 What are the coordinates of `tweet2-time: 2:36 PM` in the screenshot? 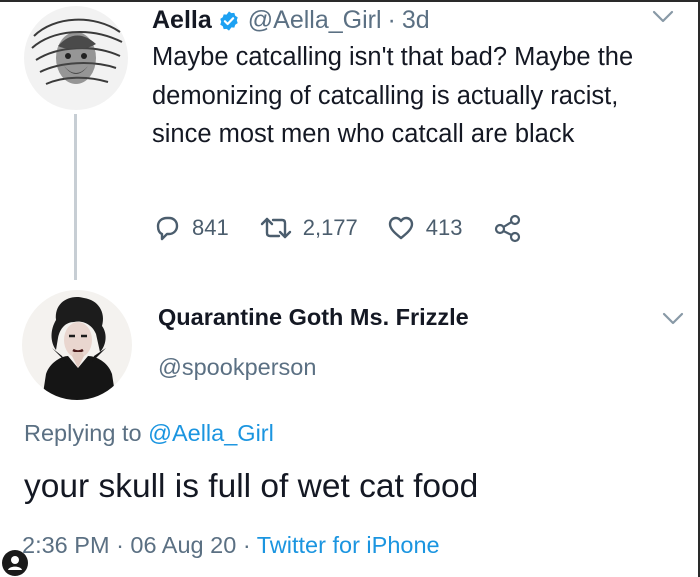 It's located at (66, 545).